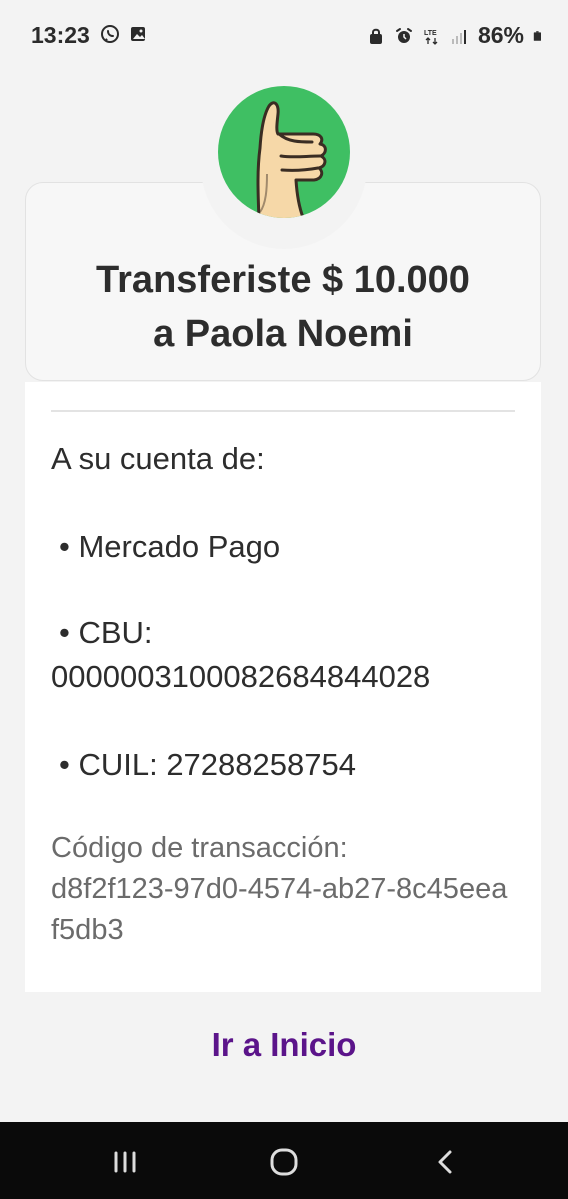  I want to click on home-button, so click(284, 1162).